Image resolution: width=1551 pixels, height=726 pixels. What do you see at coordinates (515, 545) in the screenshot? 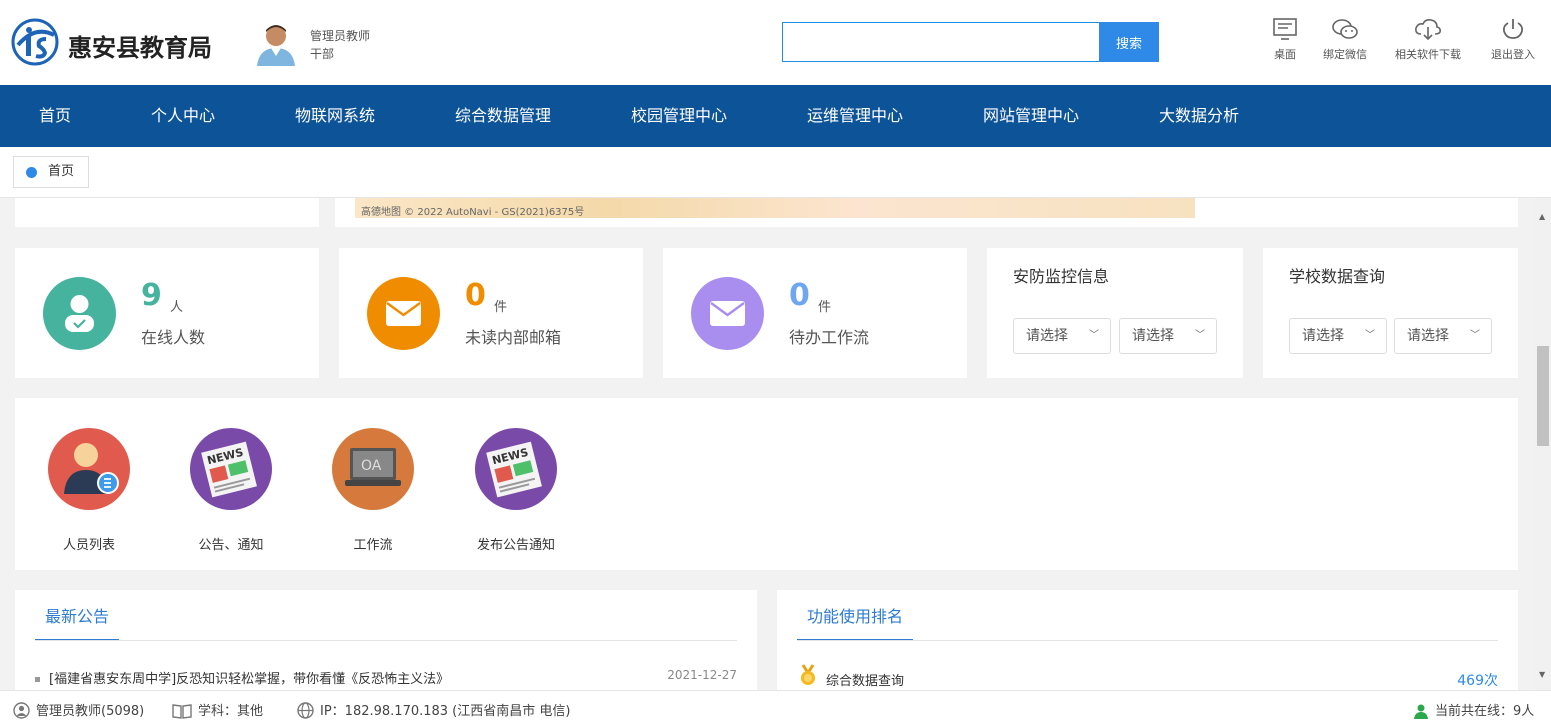
I see `app-publish-notice-label: 发布公告通知` at bounding box center [515, 545].